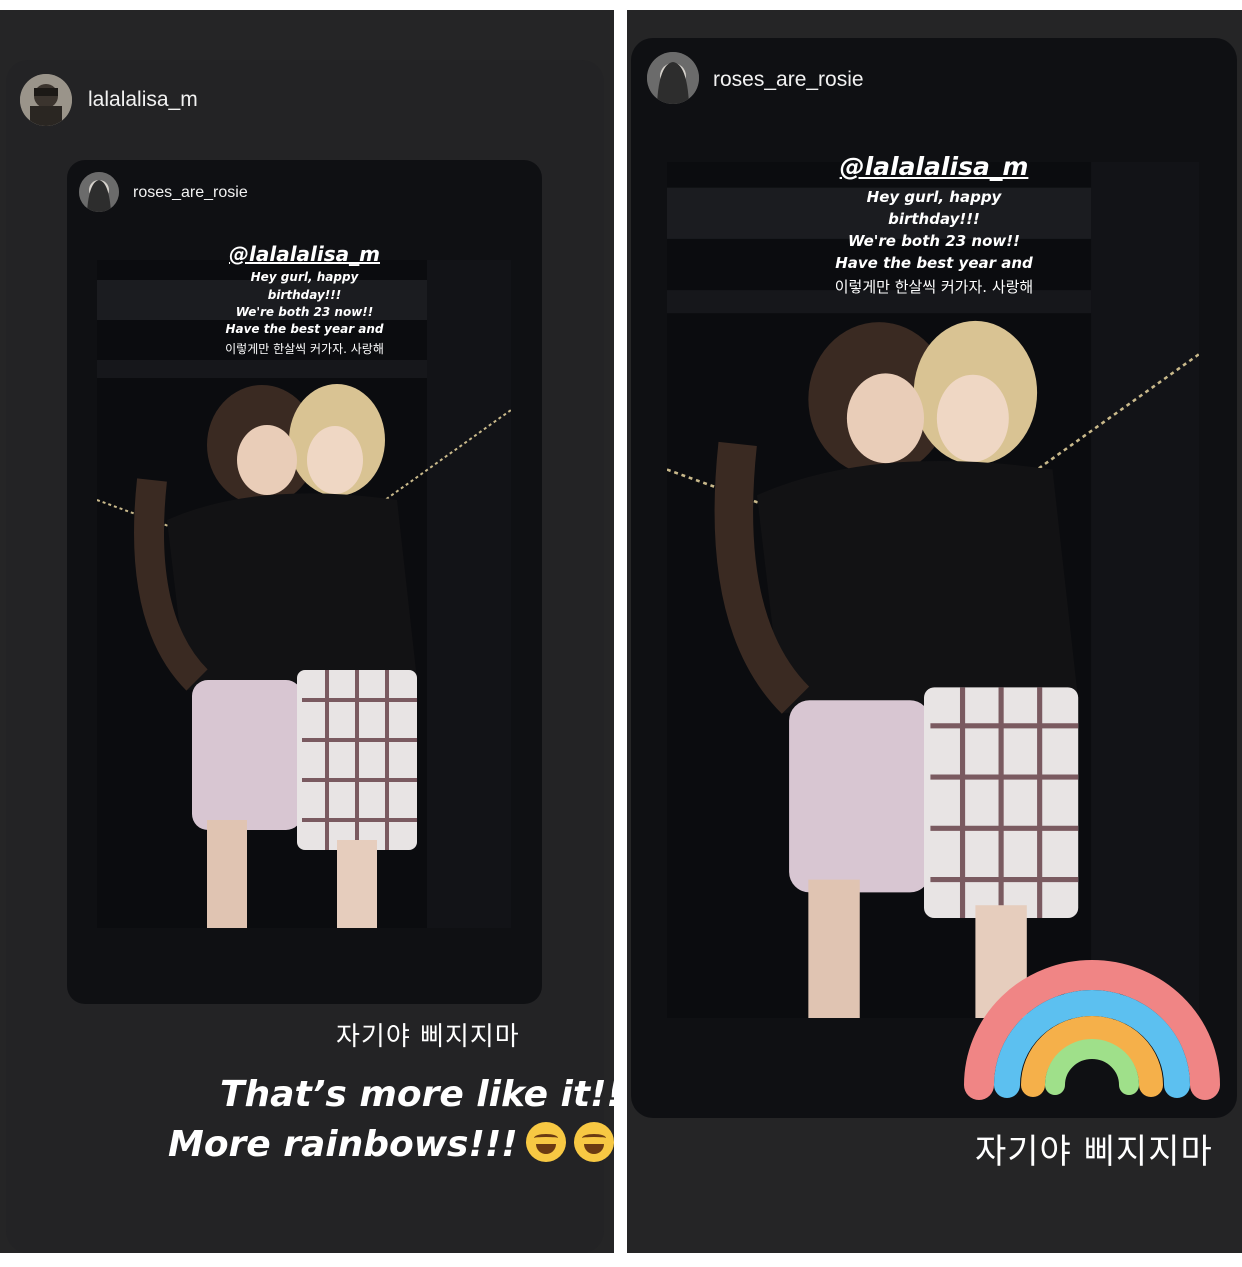  Describe the element at coordinates (417, 1094) in the screenshot. I see `caption-line-1: That’s more like it!!` at that location.